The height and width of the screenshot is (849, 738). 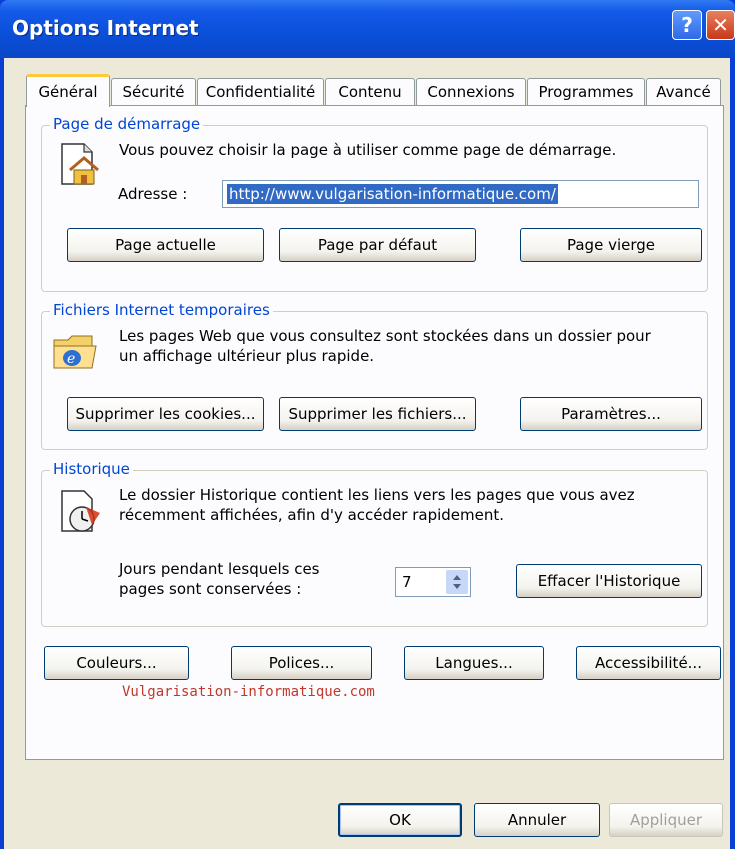 I want to click on close-button: ✕, so click(x=720, y=25).